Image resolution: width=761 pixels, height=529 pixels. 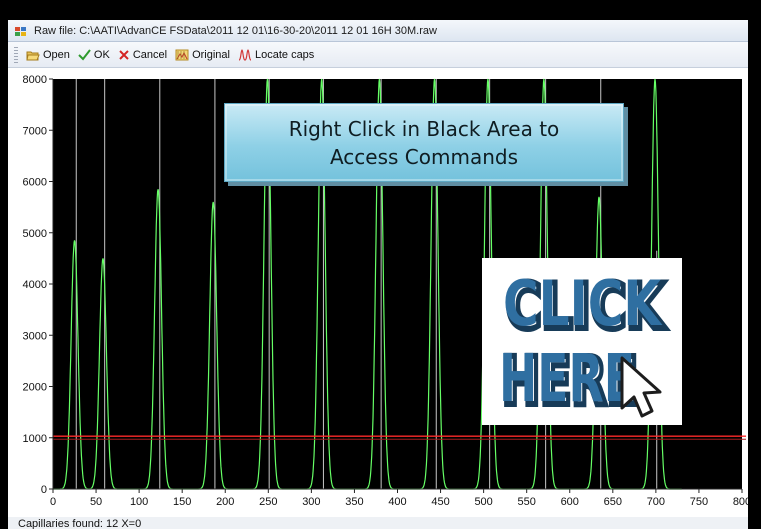 What do you see at coordinates (35, 234) in the screenshot?
I see `y-tick-label: 5000` at bounding box center [35, 234].